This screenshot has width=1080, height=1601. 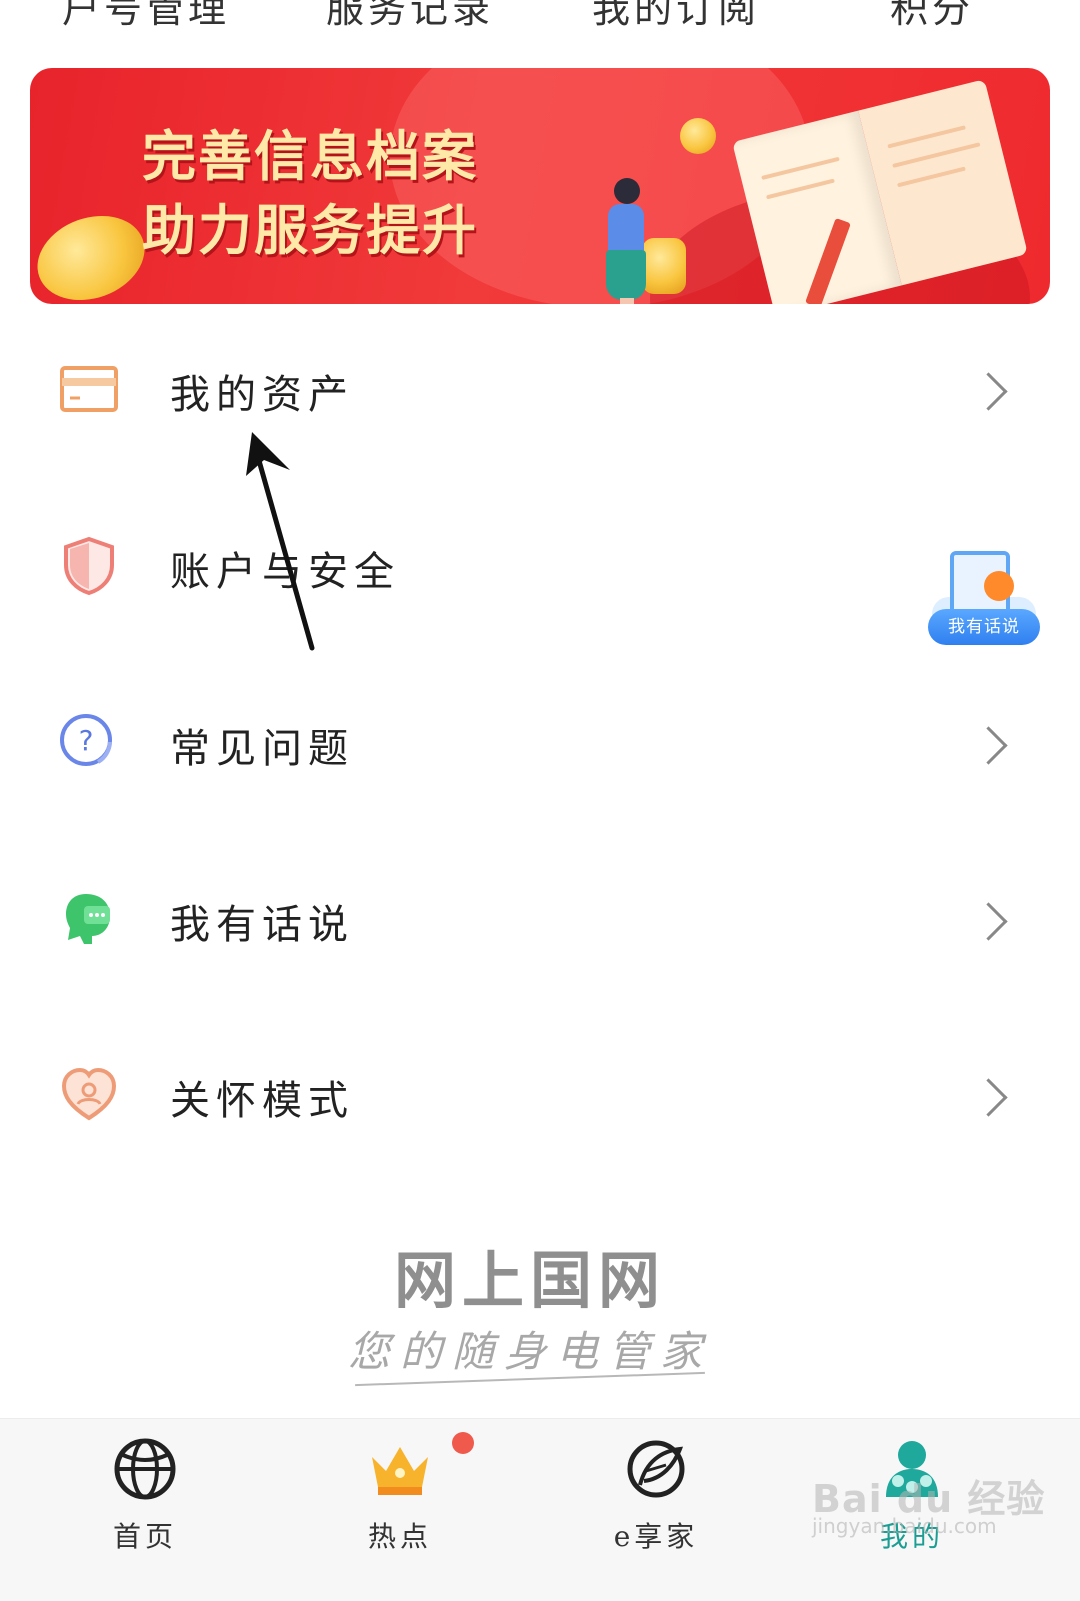 What do you see at coordinates (540, 15) in the screenshot?
I see `top-tab-row: 户号管理 服务记录 我的订阅 积分` at bounding box center [540, 15].